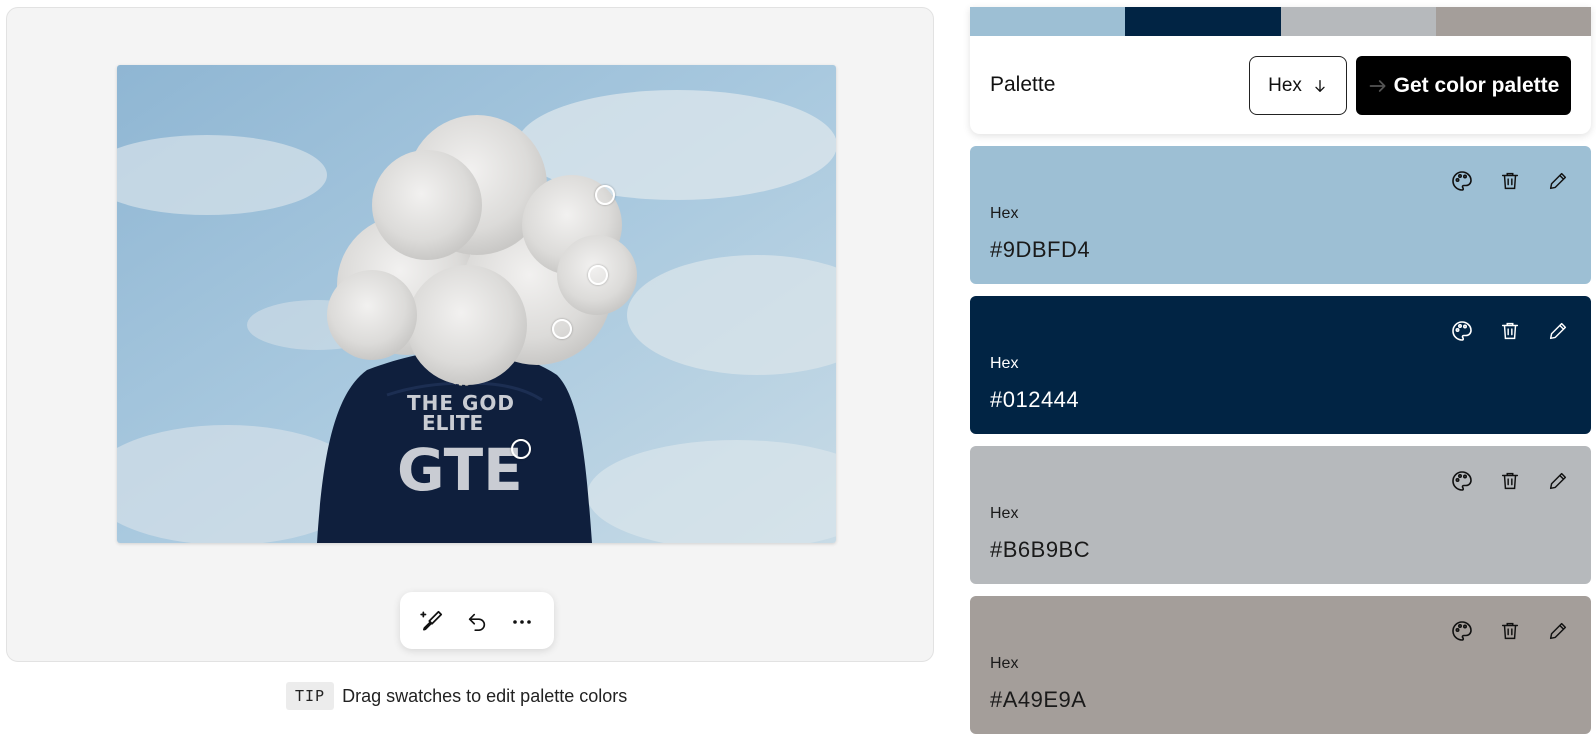 This screenshot has height=741, width=1596. What do you see at coordinates (1040, 250) in the screenshot?
I see `swatch-hex-value: #9DBFD4` at bounding box center [1040, 250].